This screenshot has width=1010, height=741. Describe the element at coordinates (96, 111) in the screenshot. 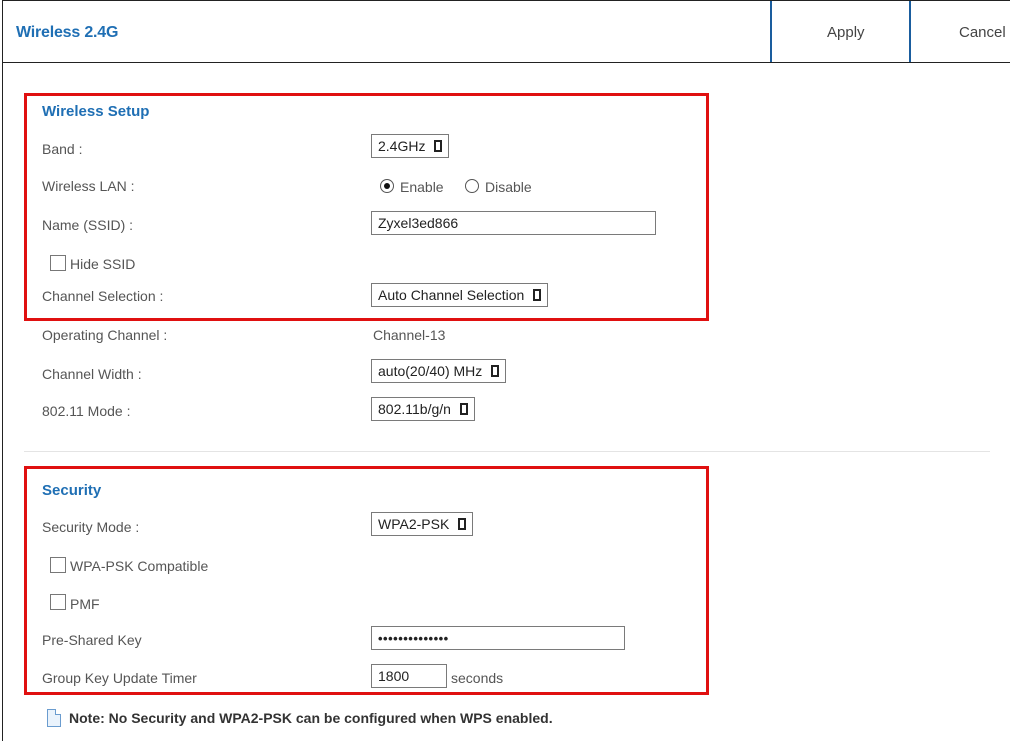

I see `wireless-setup-title: Wireless Setup` at that location.